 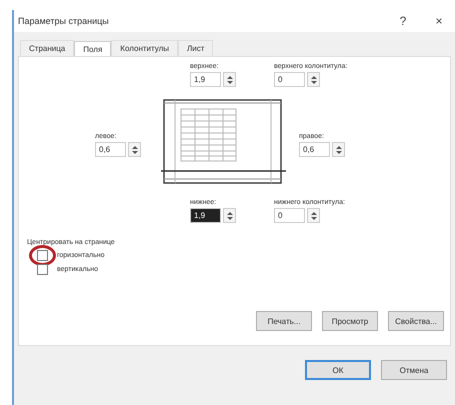 I want to click on tab: Поля, so click(x=93, y=49).